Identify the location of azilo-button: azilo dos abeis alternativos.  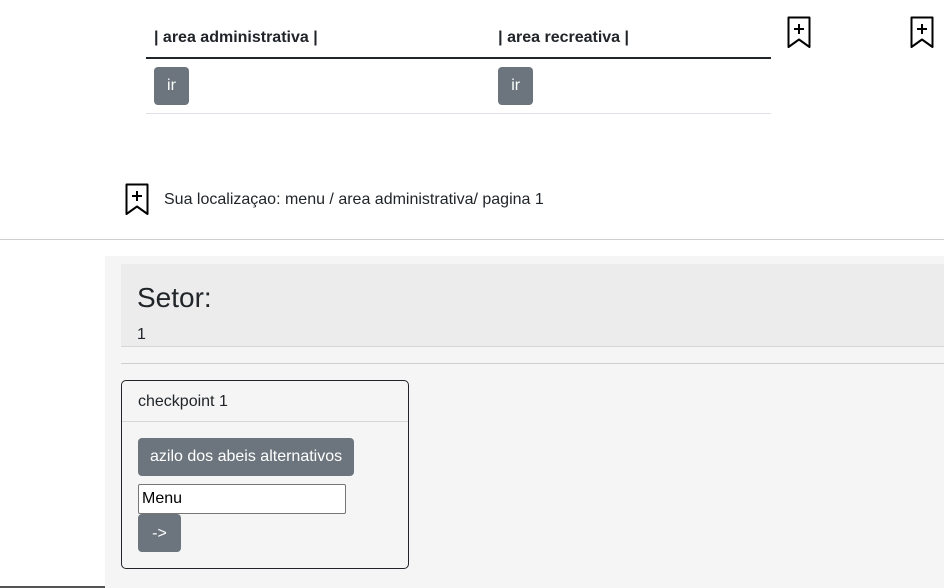
(246, 457).